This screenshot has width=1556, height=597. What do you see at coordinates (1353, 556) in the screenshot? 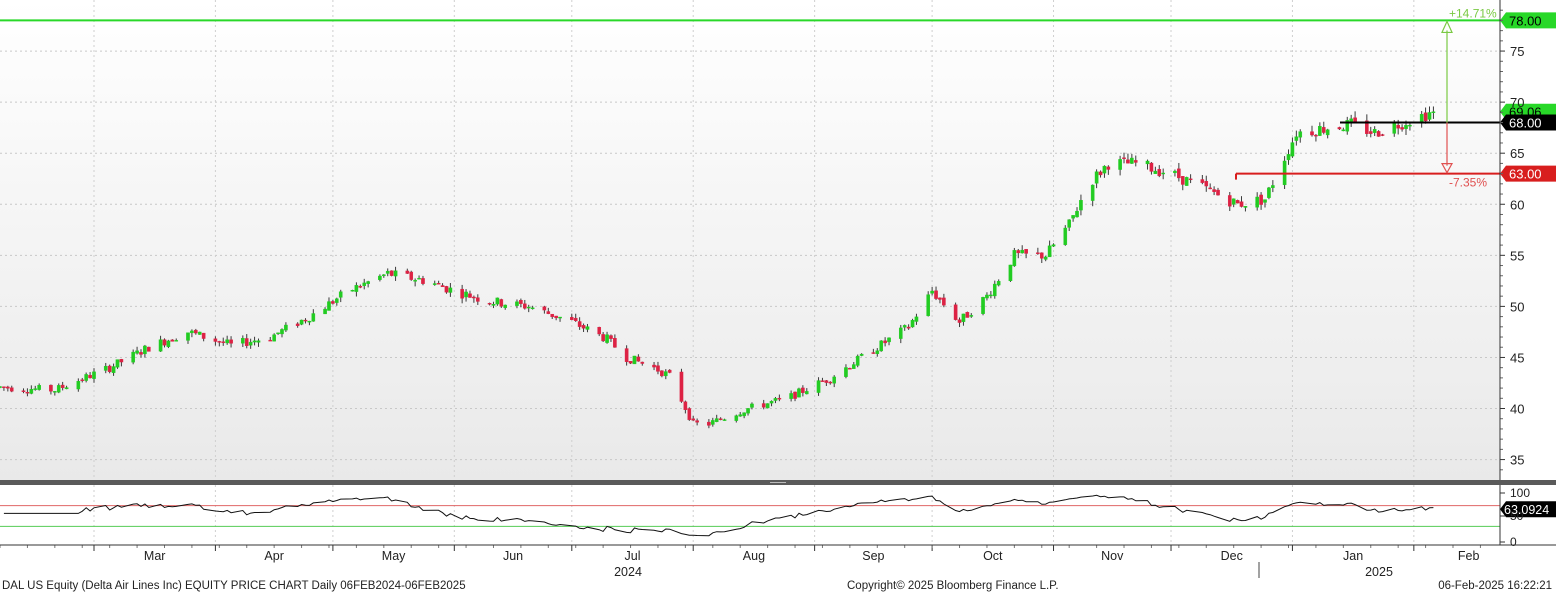
I see `month-label: Jan` at bounding box center [1353, 556].